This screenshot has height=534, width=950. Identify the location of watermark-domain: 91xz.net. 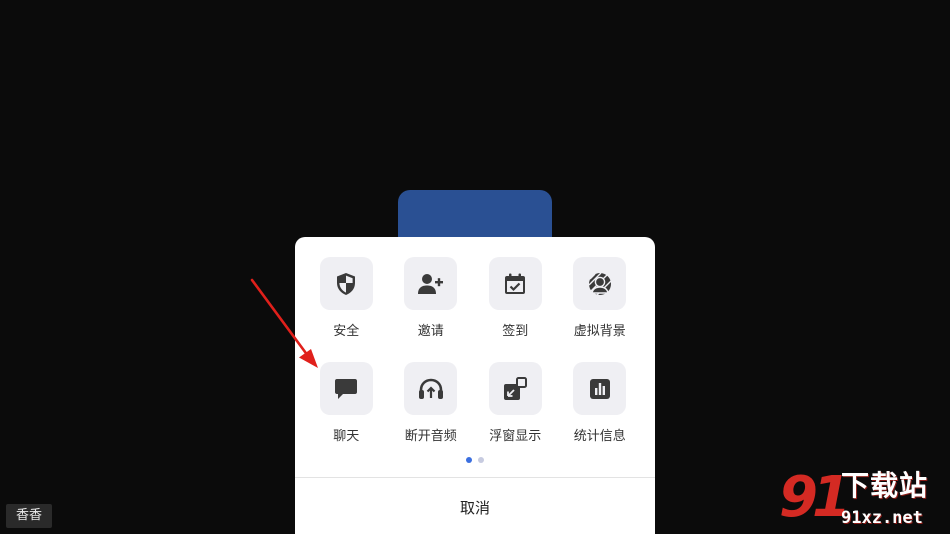
(882, 518).